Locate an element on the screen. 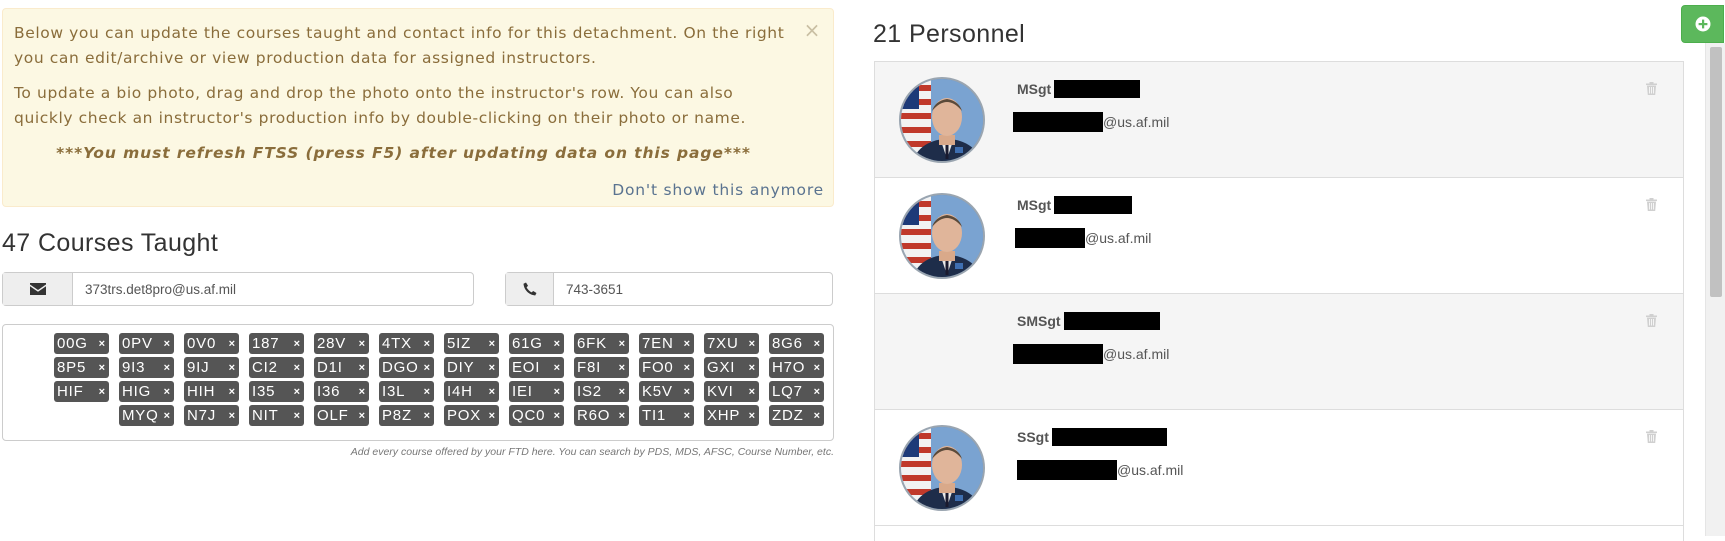 The image size is (1725, 541). scrollbar is located at coordinates (1715, 289).